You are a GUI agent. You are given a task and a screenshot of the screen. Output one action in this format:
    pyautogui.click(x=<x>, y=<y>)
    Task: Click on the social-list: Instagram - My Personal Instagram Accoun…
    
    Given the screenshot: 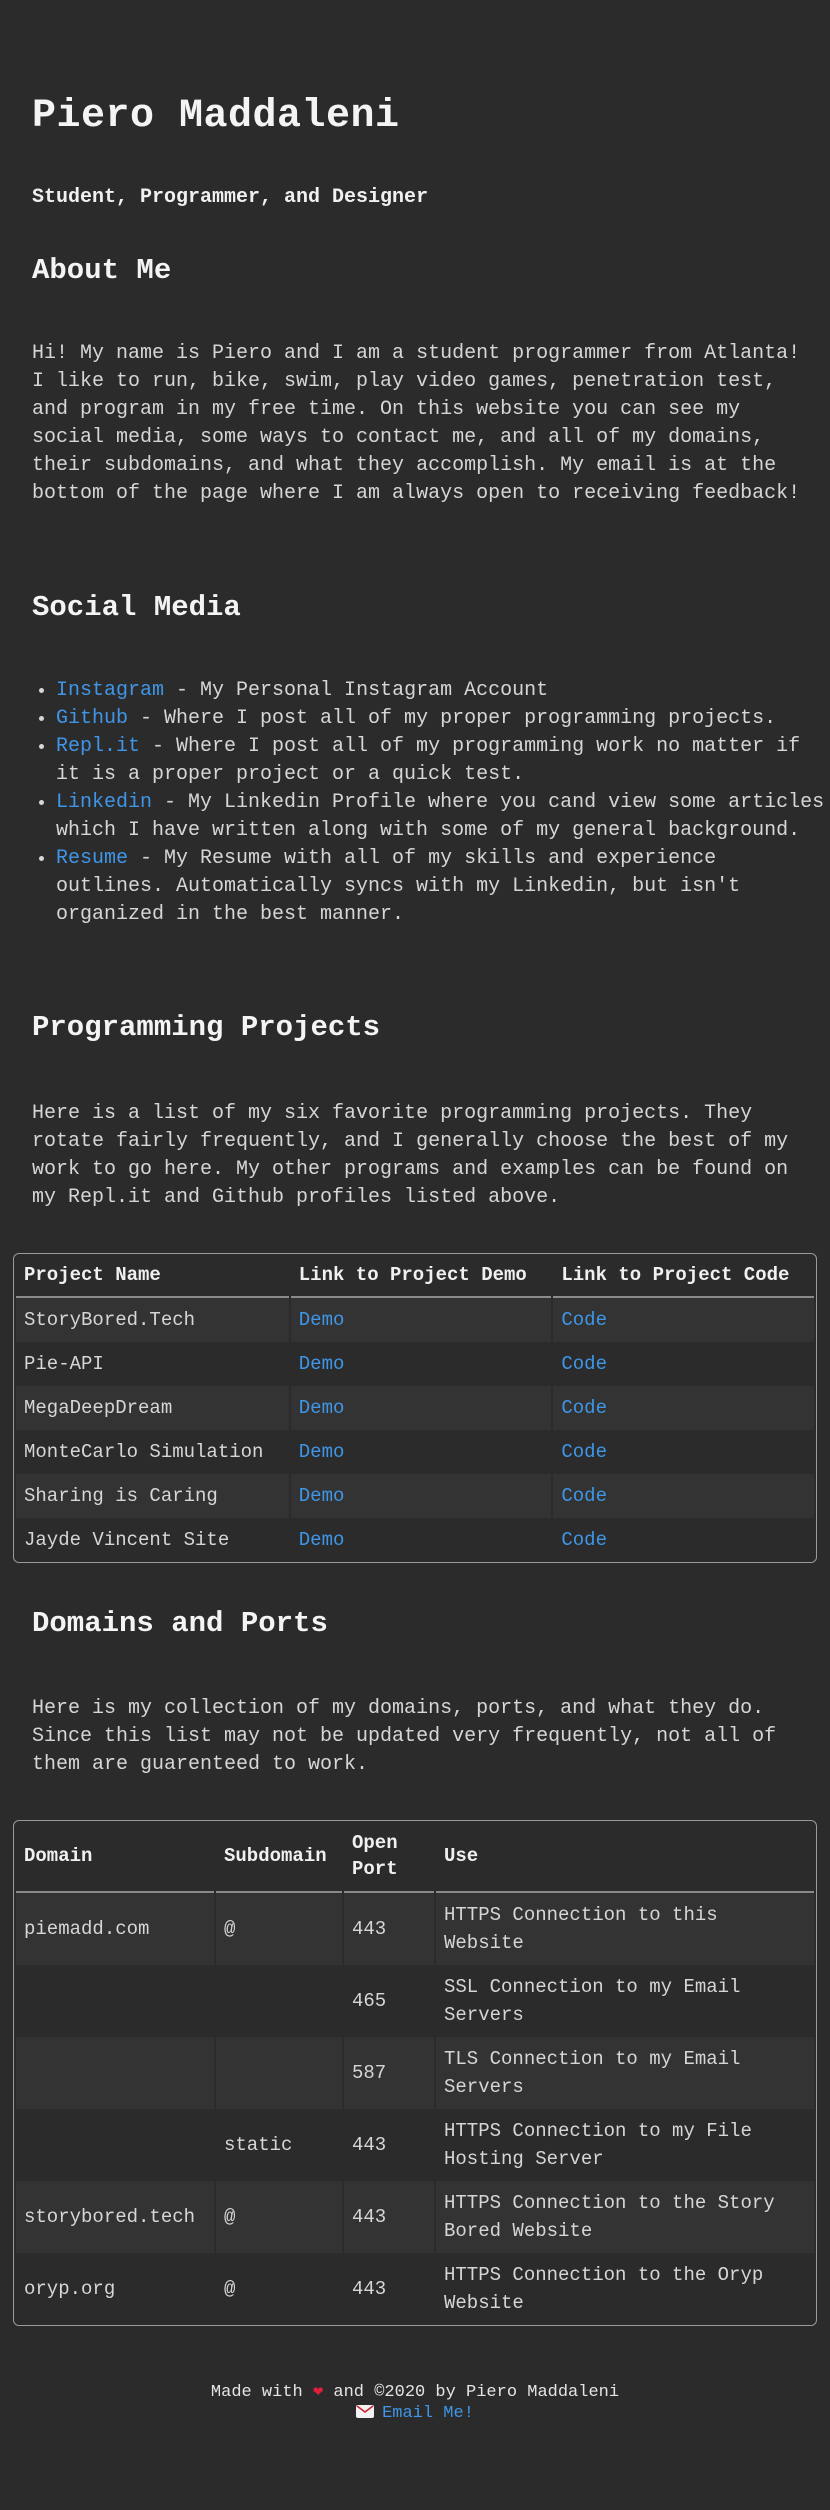 What is the action you would take?
    pyautogui.click(x=429, y=803)
    